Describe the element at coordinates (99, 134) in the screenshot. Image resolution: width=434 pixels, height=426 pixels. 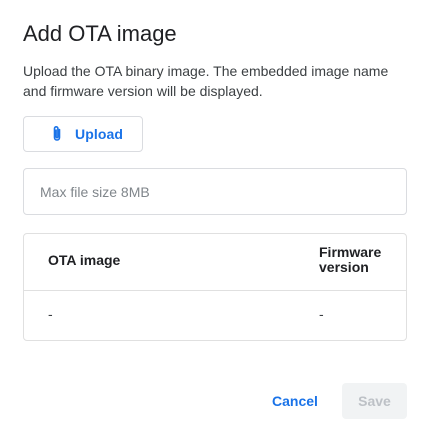
I see `upload-button-label: Upload` at that location.